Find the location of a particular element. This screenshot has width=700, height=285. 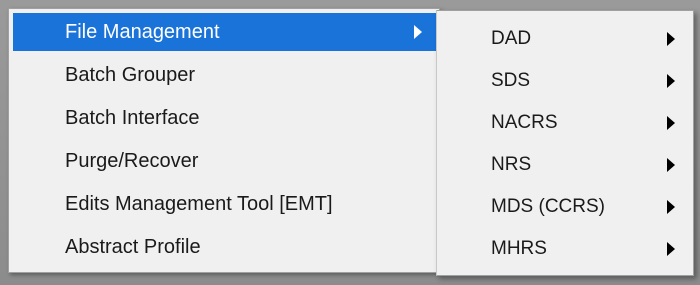

menu-item-label: Purge/Recover is located at coordinates (132, 160).